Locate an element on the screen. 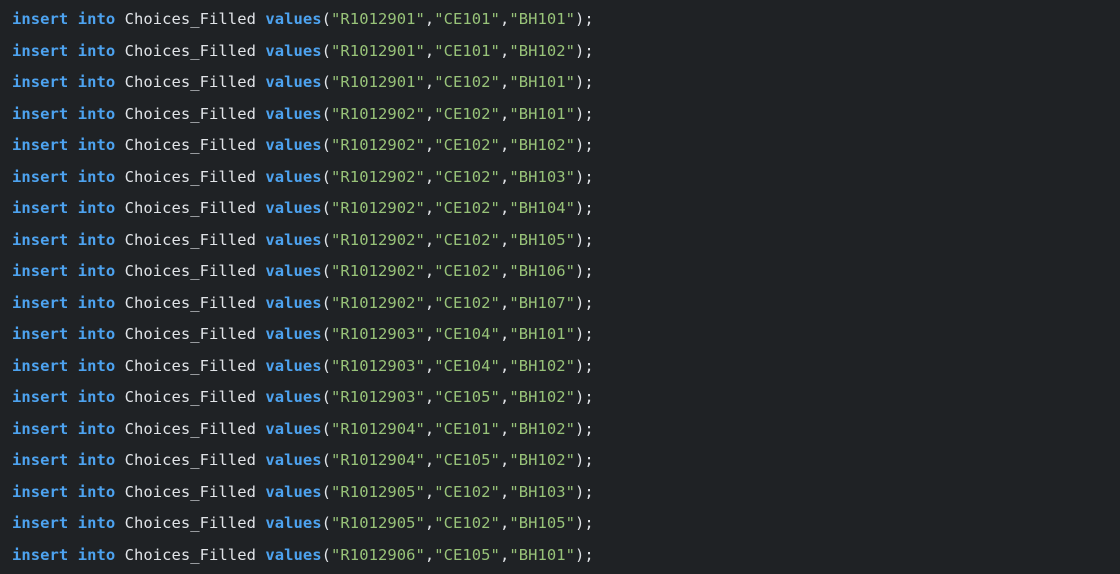  string-literal: "R1012904" is located at coordinates (378, 460).